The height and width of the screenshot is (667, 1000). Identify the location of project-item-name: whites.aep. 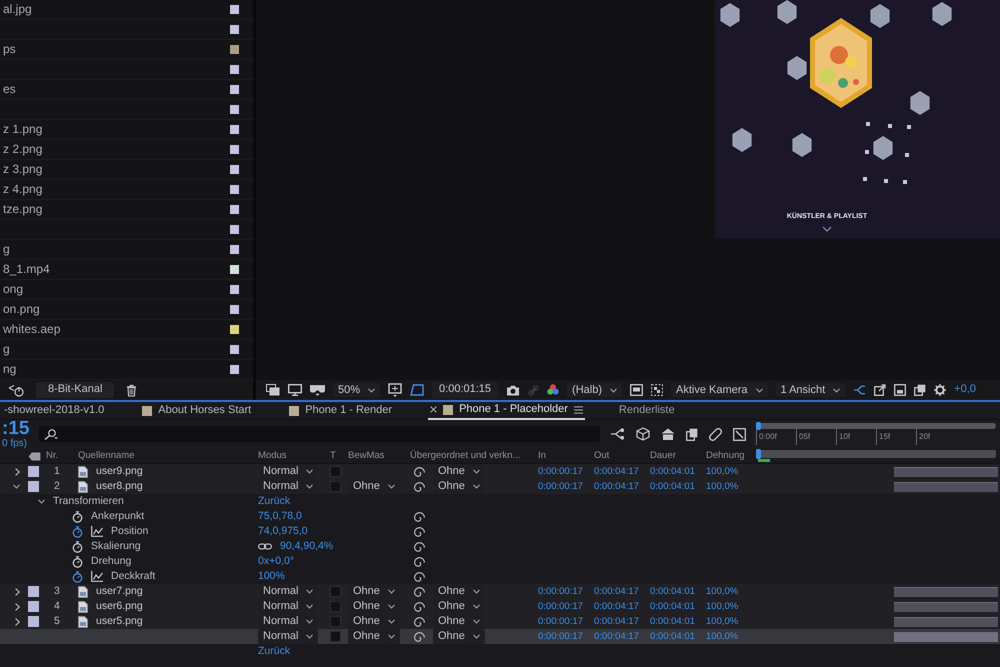
(31, 329).